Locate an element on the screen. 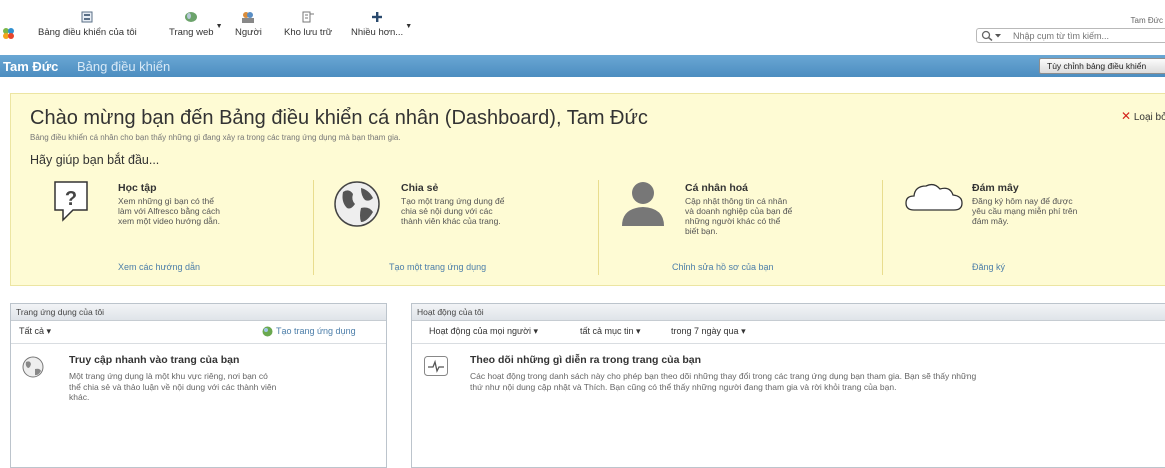  globe-add-icon is located at coordinates (267, 331).